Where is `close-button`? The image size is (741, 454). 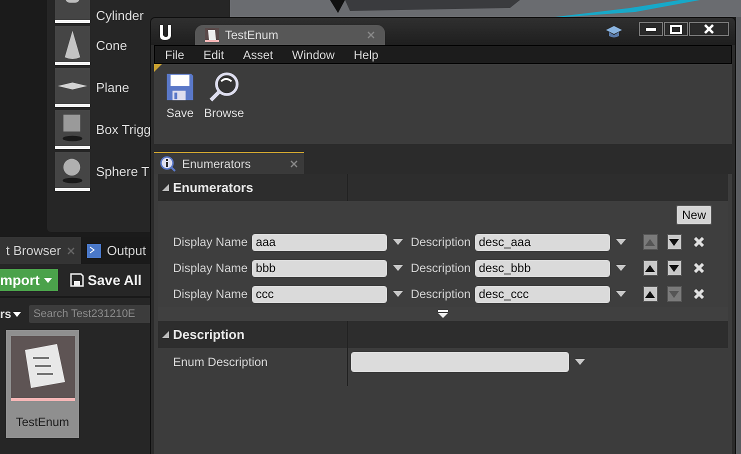
close-button is located at coordinates (709, 29).